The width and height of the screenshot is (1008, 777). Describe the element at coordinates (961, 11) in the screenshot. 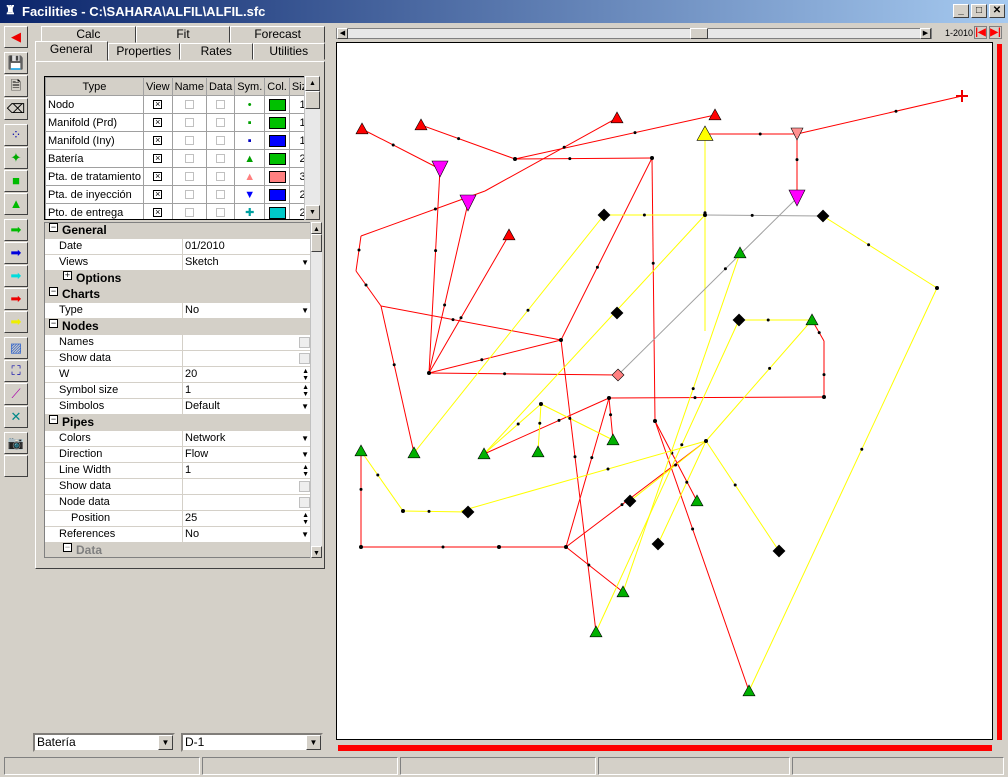

I see `minimize-button: _` at that location.